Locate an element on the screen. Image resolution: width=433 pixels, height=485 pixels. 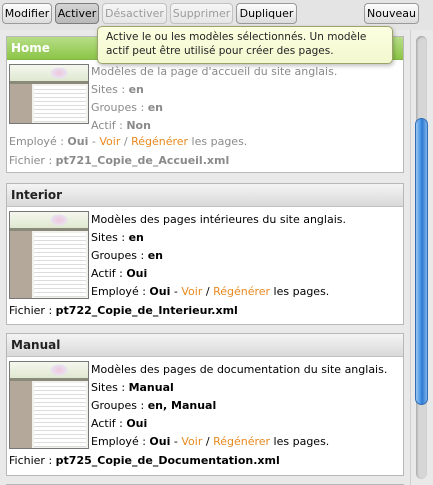
delete-button: Supprimer is located at coordinates (201, 13).